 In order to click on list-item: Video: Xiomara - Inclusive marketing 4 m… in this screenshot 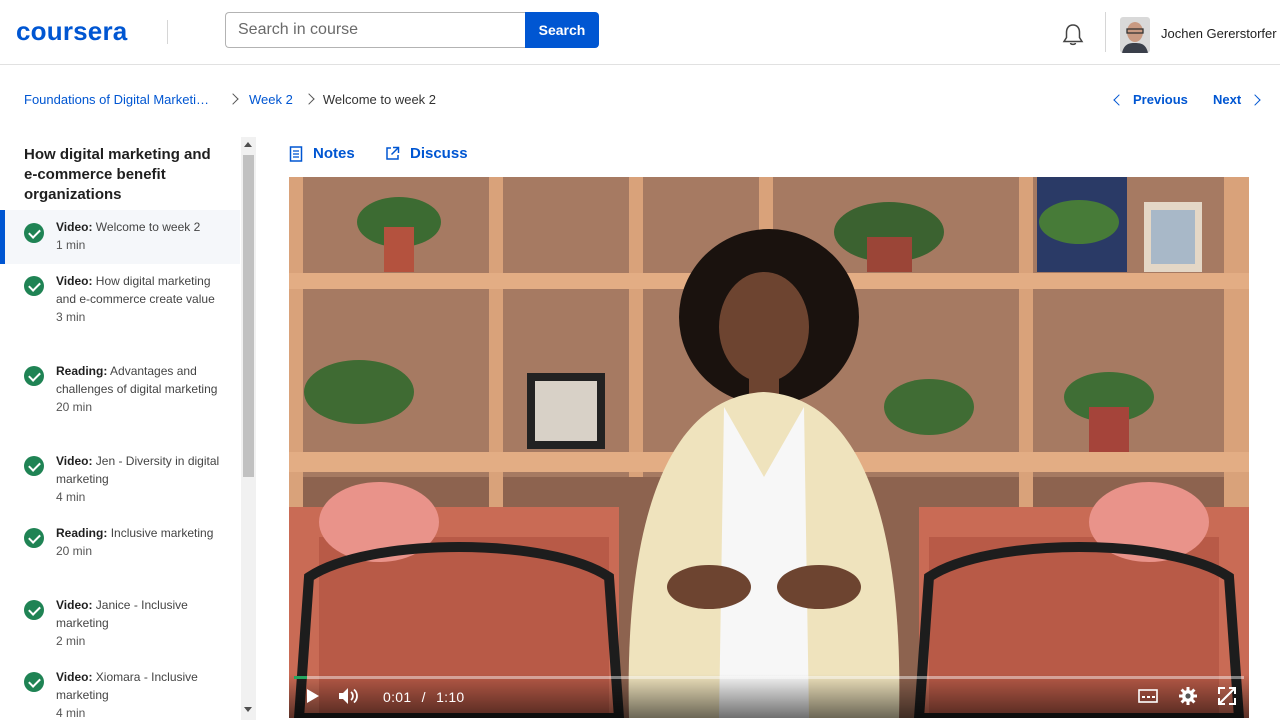, I will do `click(120, 690)`.